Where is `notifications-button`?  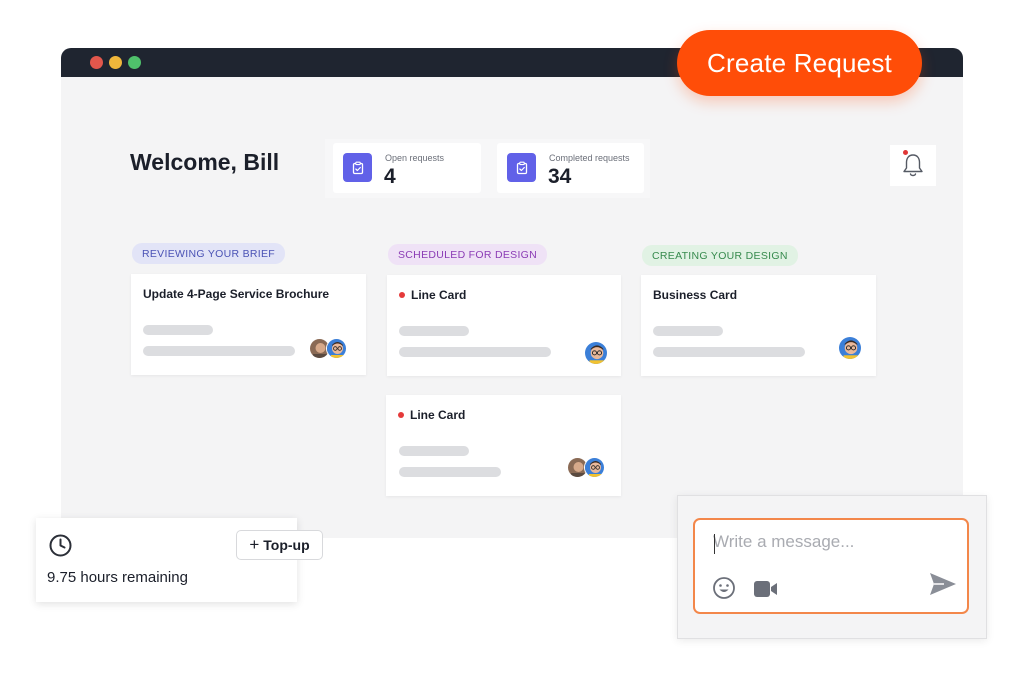 notifications-button is located at coordinates (913, 165).